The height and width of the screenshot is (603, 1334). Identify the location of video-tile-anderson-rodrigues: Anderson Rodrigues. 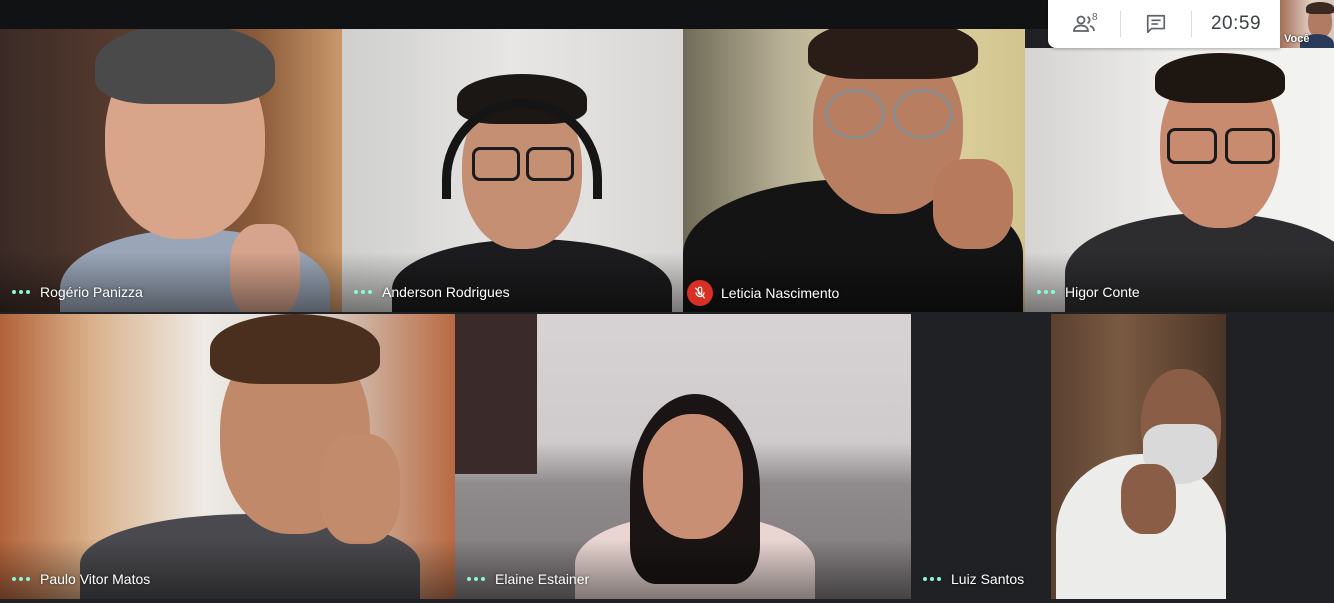
(512, 170).